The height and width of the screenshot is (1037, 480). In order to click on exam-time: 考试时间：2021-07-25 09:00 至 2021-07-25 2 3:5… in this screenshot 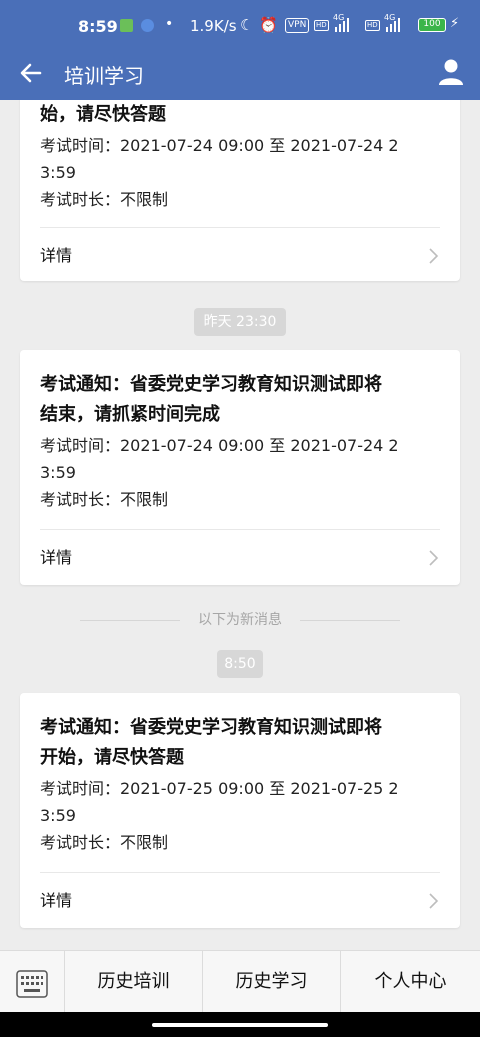, I will do `click(219, 802)`.